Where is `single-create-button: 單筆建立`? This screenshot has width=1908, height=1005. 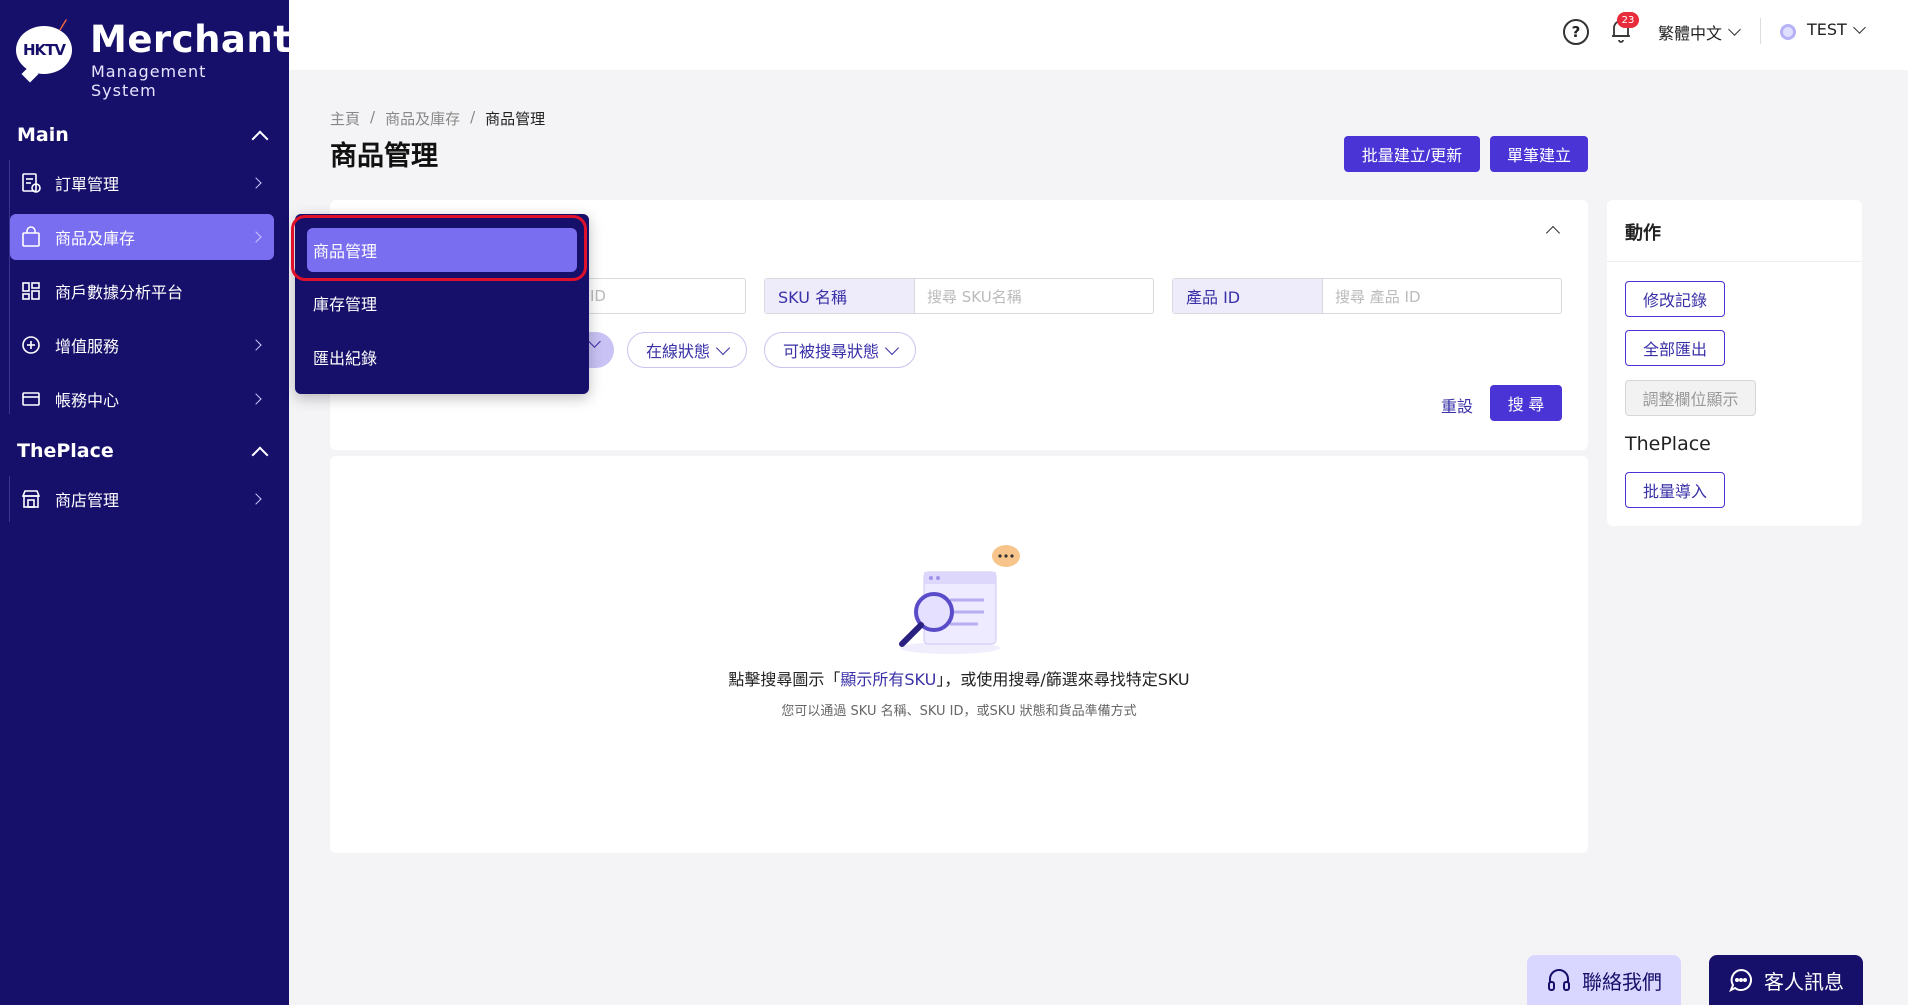
single-create-button: 單筆建立 is located at coordinates (1539, 154).